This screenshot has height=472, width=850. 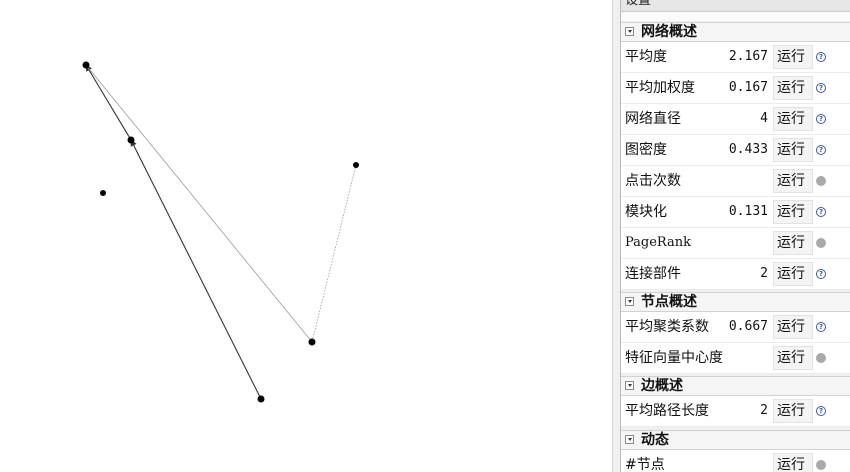 I want to click on statistic-row: 平均聚类系数 0.667 运行?, so click(x=735, y=327).